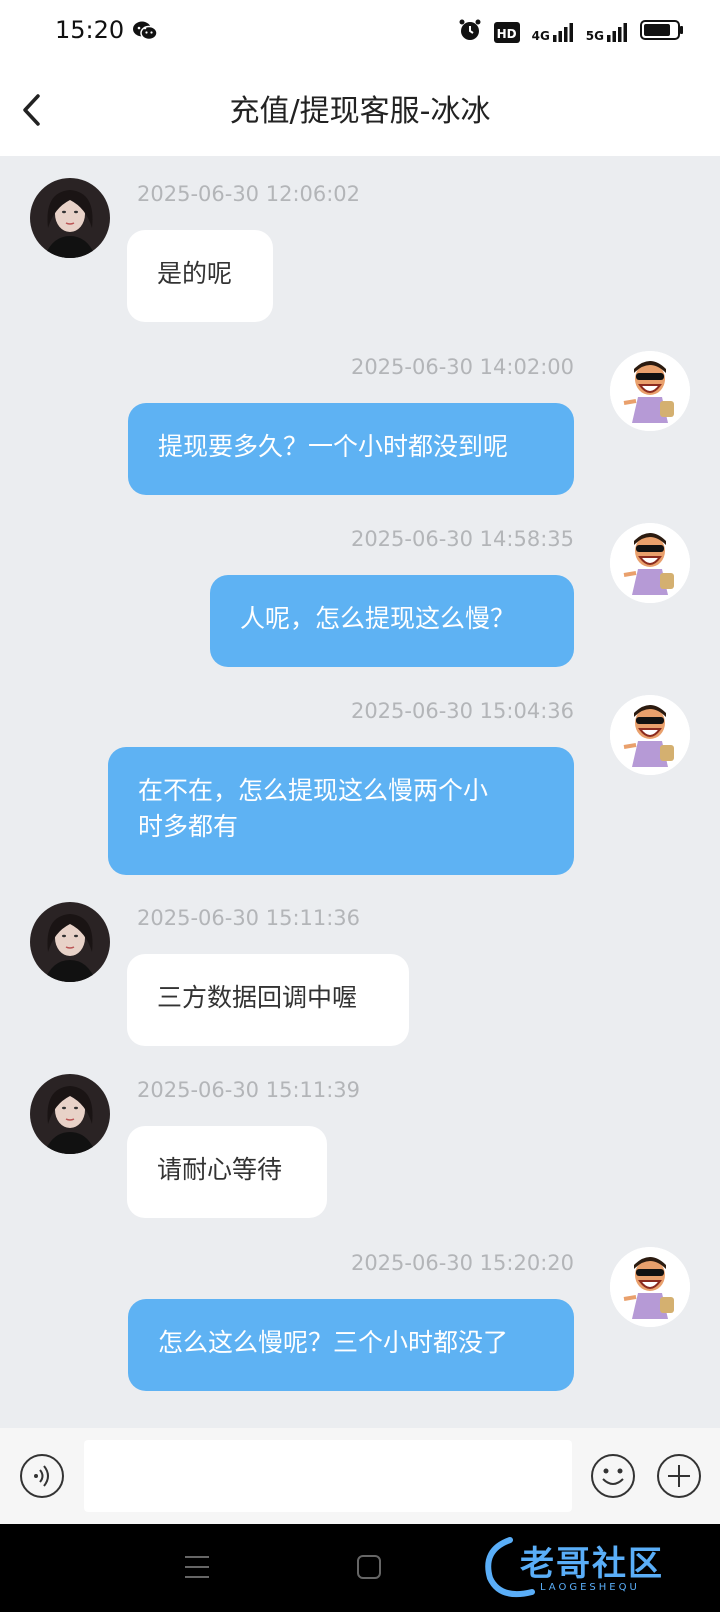 The image size is (720, 1612). I want to click on message-input, so click(328, 1476).